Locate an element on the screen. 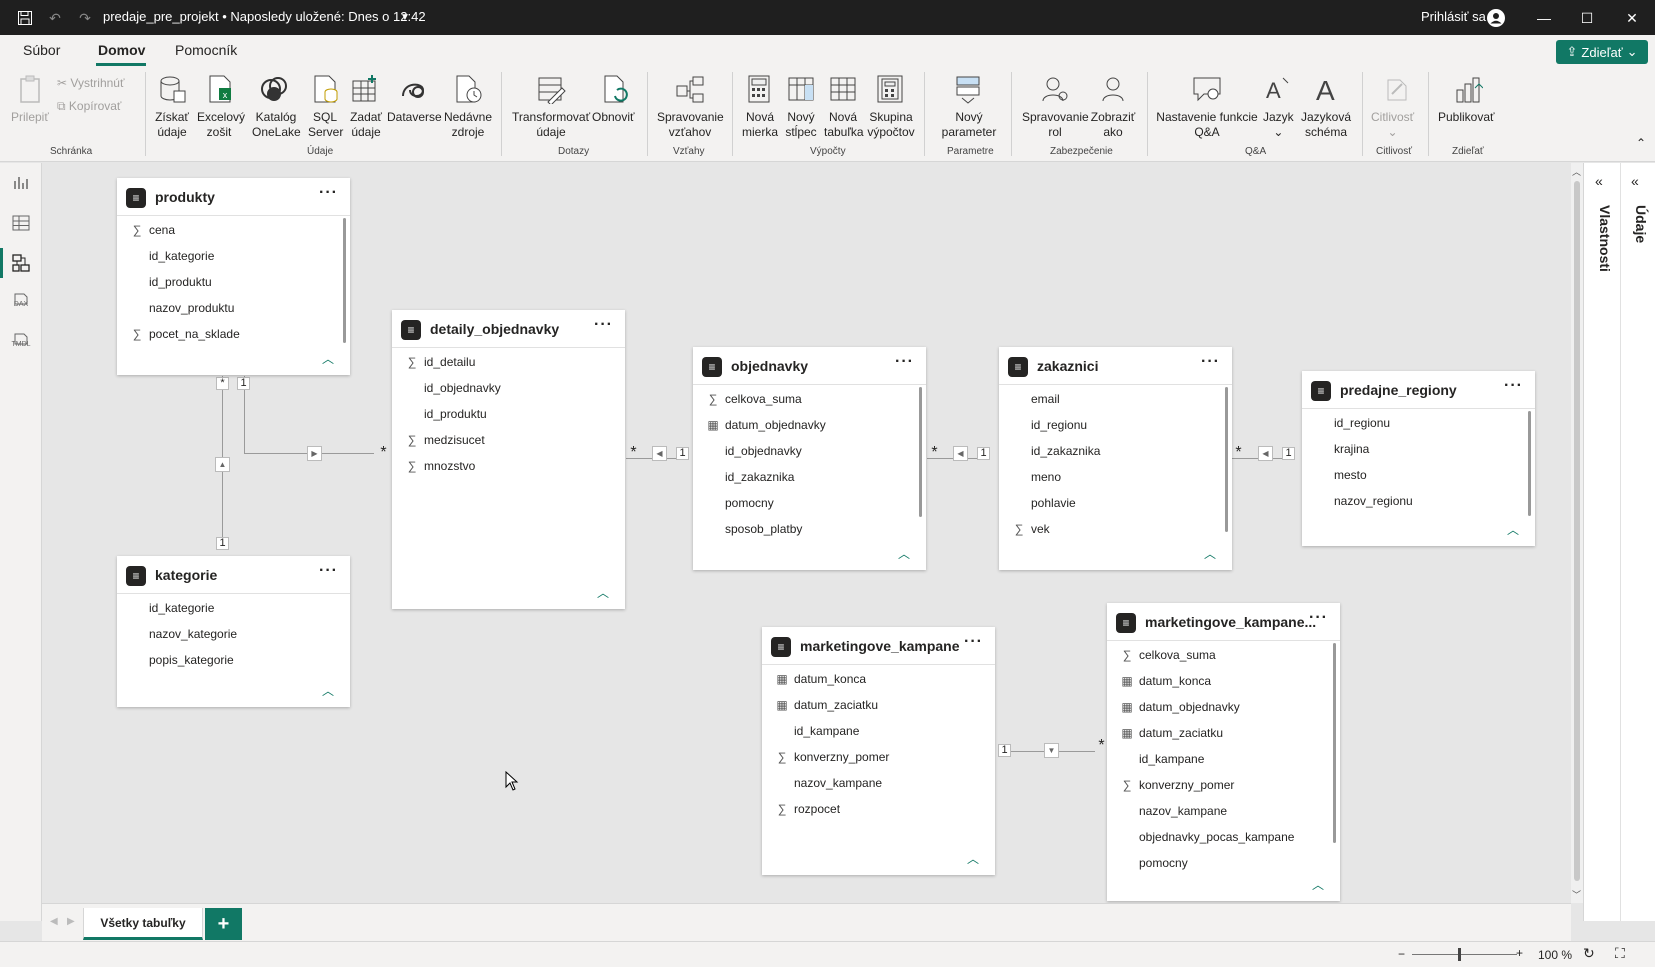 The width and height of the screenshot is (1655, 967). new-column-button: Nový stĺpec is located at coordinates (801, 125).